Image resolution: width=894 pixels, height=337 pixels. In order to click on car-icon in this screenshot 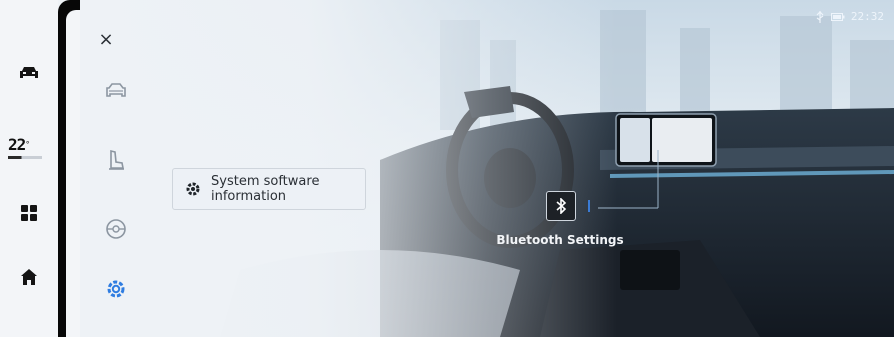, I will do `click(29, 73)`.